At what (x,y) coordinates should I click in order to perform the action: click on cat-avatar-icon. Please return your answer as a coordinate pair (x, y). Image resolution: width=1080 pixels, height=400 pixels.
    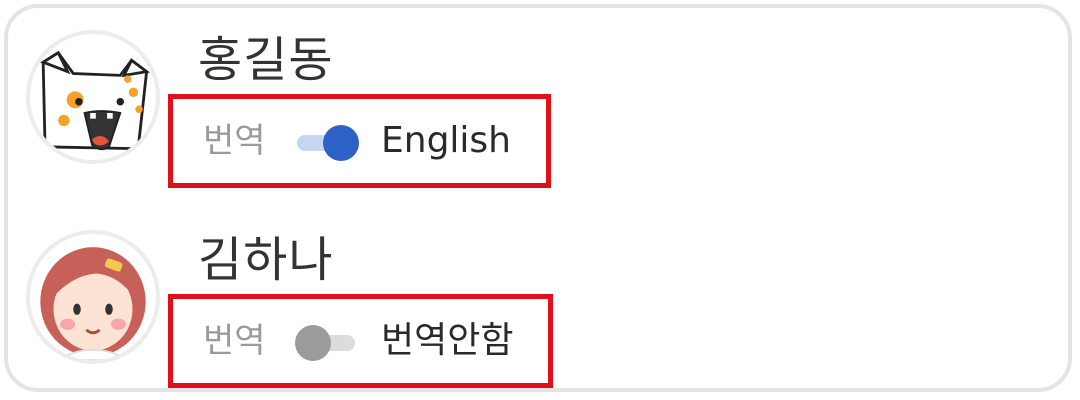
    Looking at the image, I should click on (93, 97).